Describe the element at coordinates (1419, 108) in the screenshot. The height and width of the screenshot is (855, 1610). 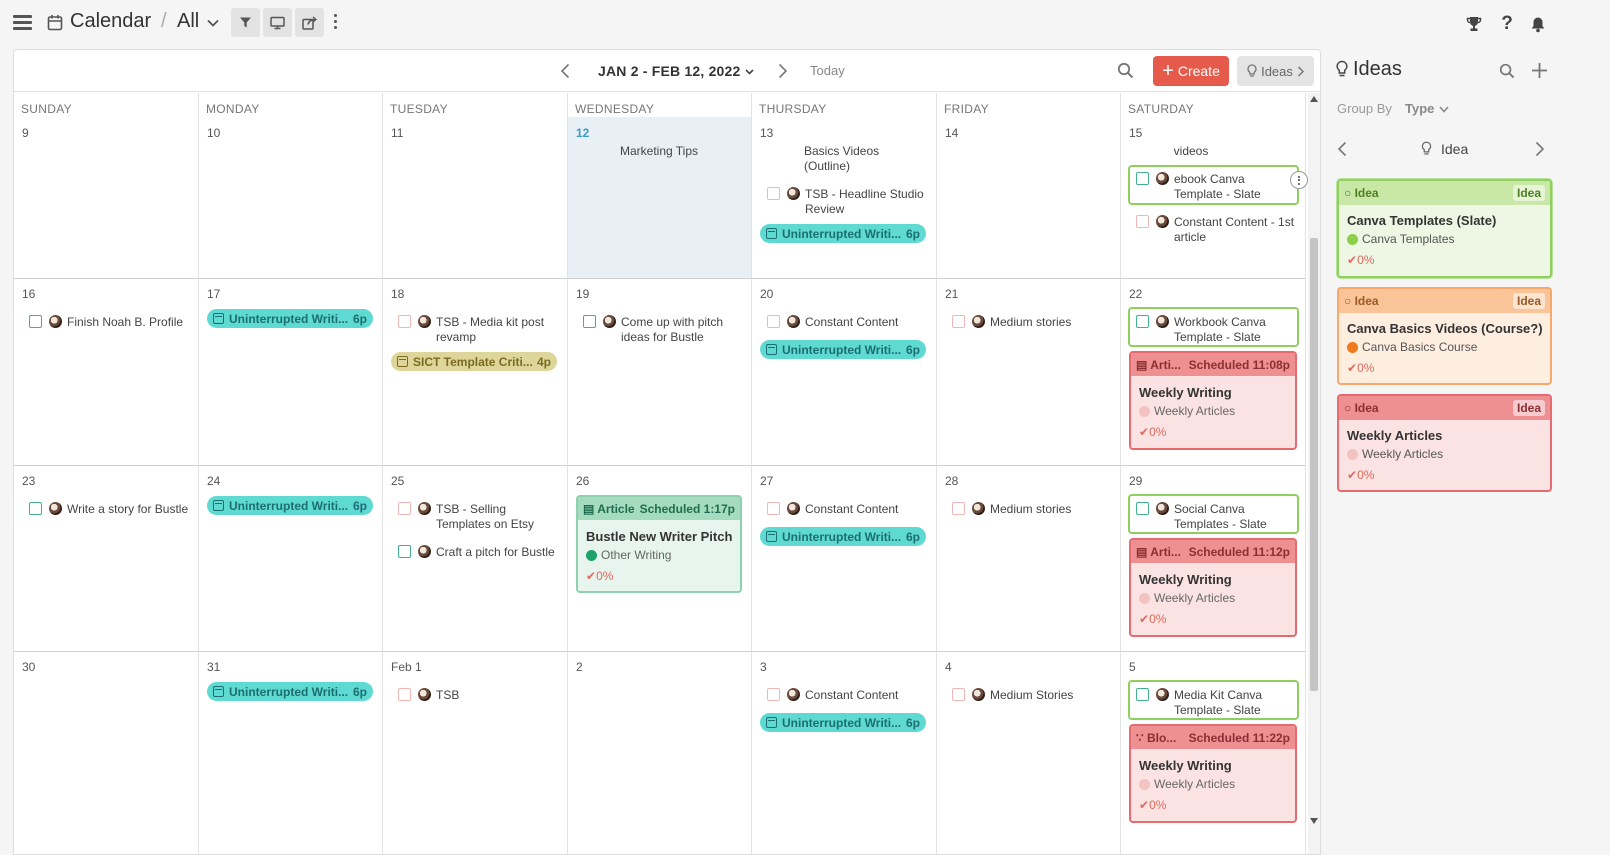
I see `group-by-select: Type` at that location.